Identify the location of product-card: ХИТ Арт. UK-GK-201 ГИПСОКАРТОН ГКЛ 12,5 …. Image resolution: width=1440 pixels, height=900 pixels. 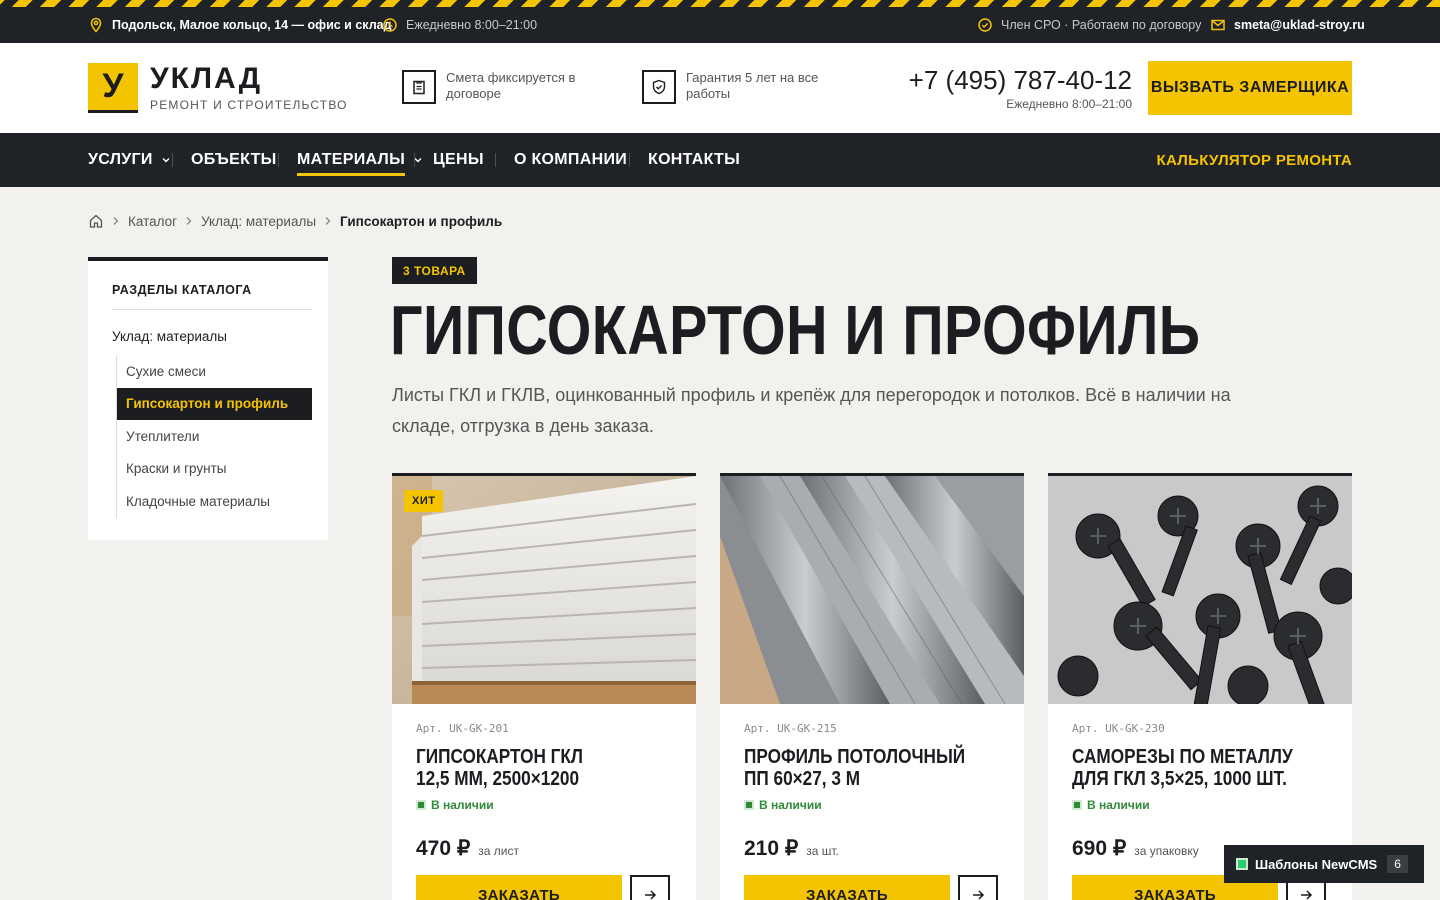
(544, 686).